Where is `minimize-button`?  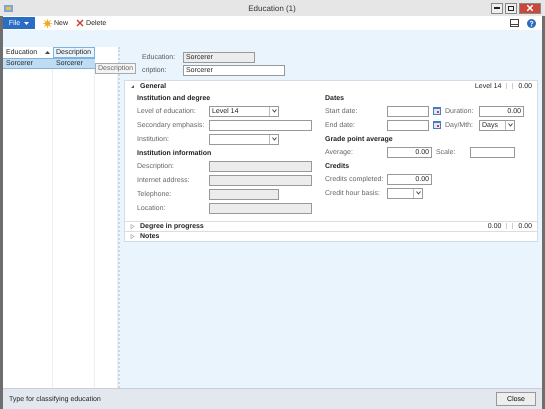
minimize-button is located at coordinates (497, 8).